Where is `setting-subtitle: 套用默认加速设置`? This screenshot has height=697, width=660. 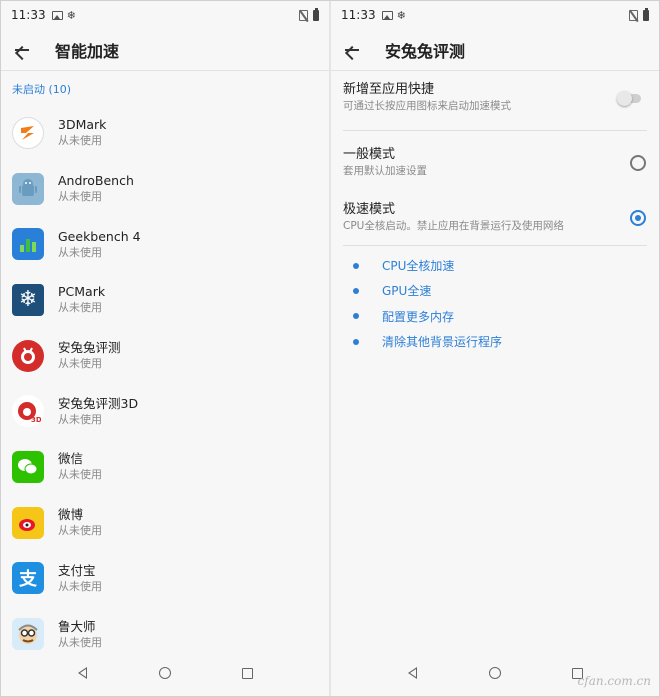
setting-subtitle: 套用默认加速设置 is located at coordinates (385, 171).